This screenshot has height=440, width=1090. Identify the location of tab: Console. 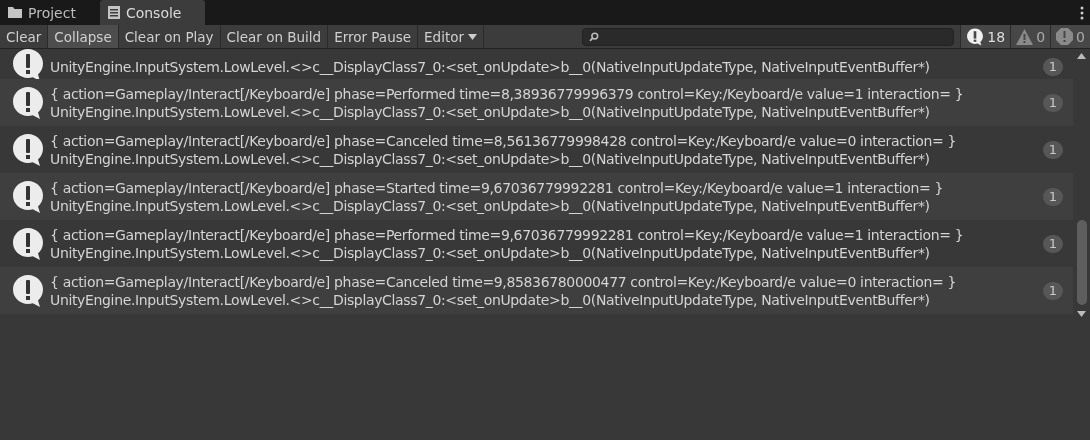
(152, 12).